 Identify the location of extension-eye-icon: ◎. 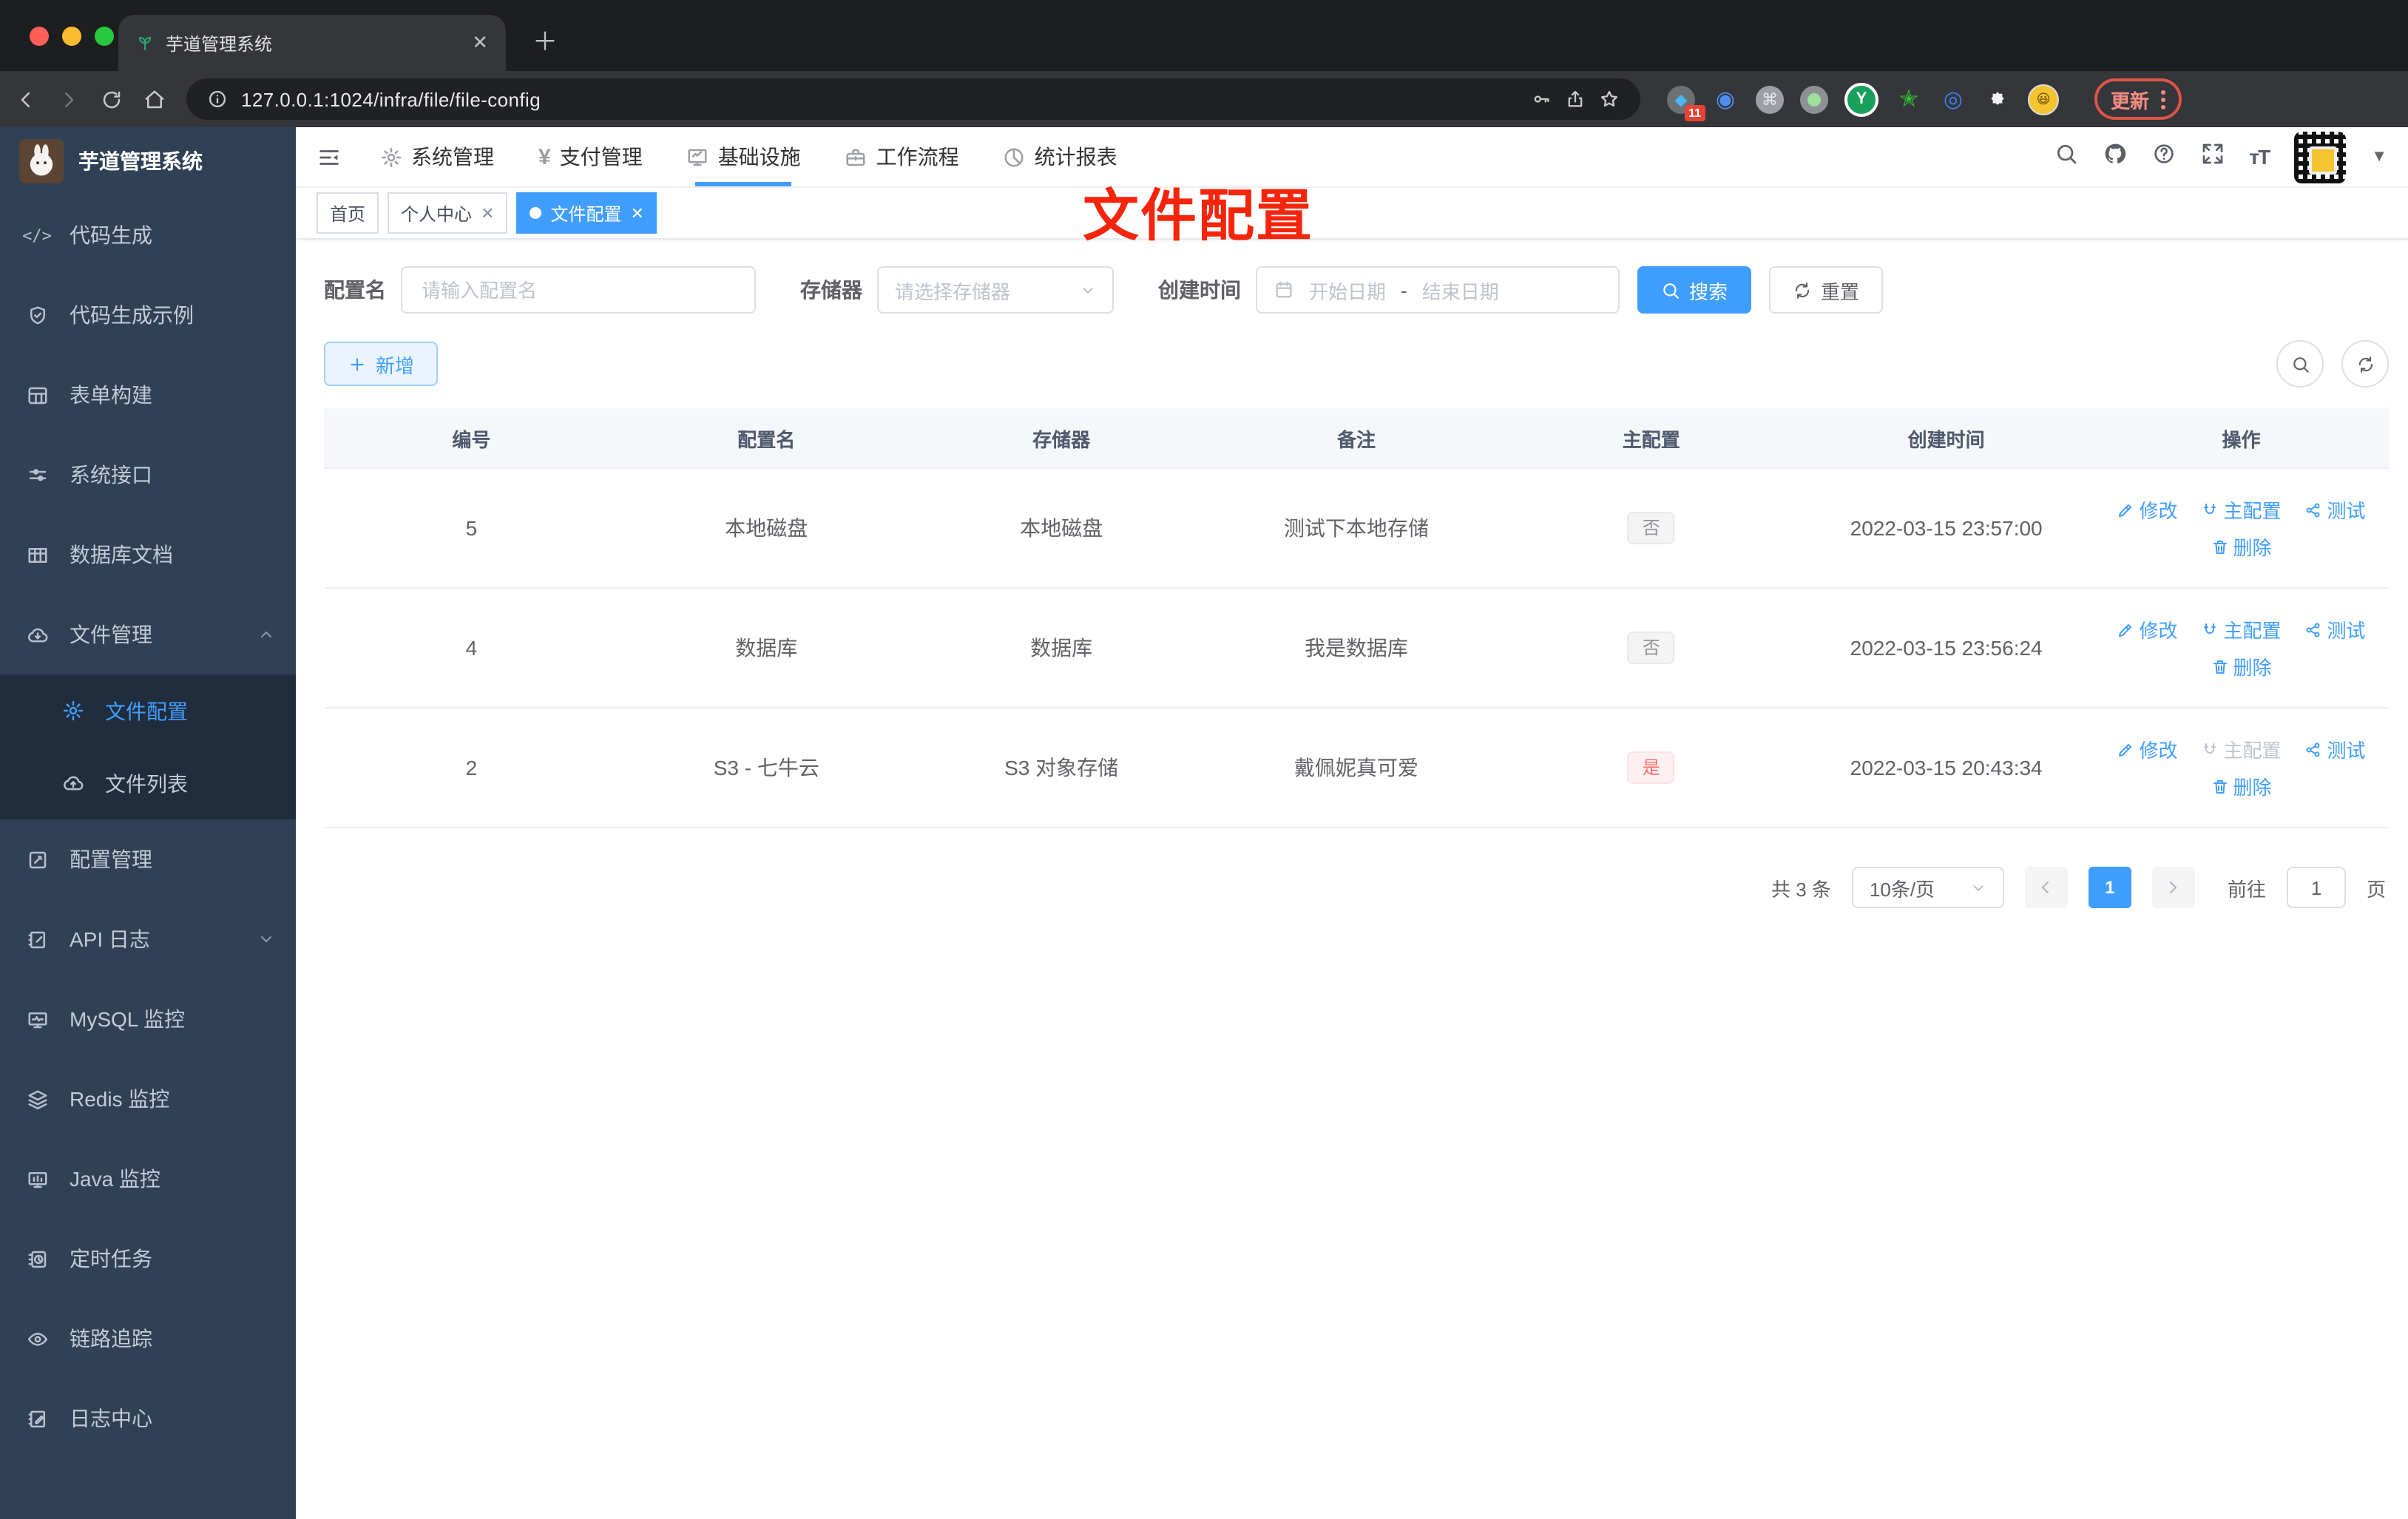
(1953, 99).